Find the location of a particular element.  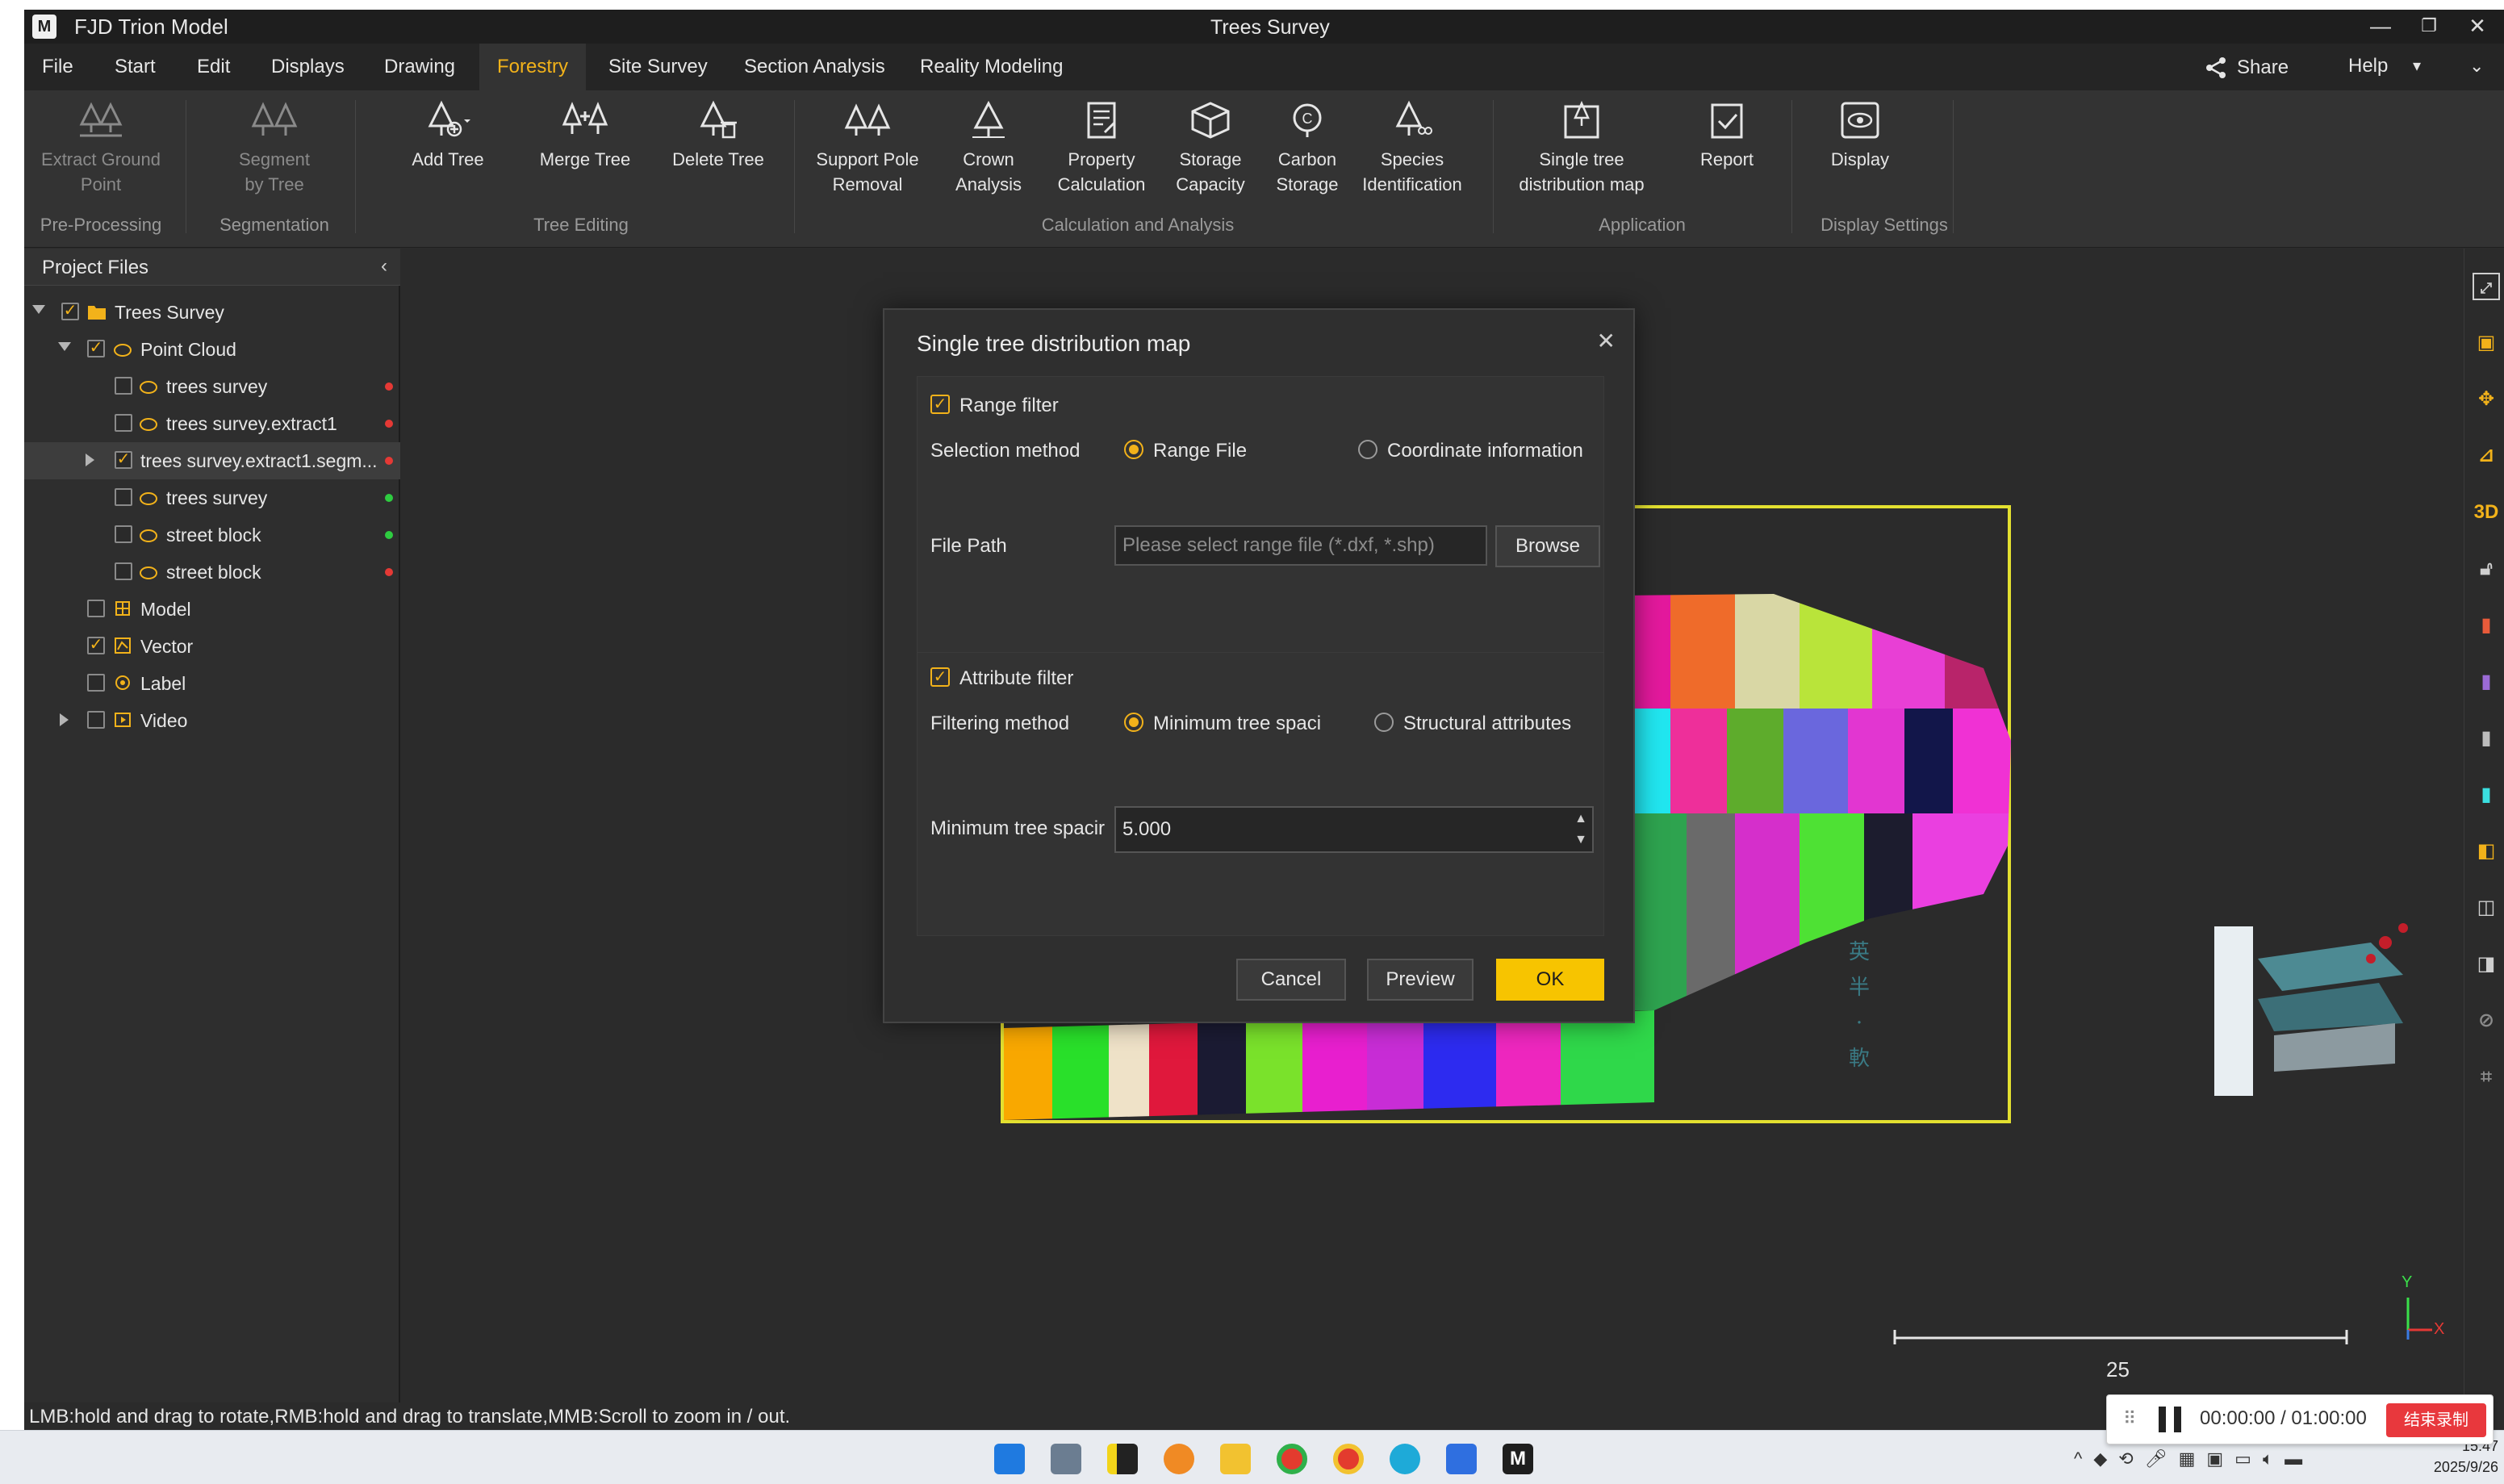

tree-item-point-cloud: ✓ Point Cloud is located at coordinates (212, 350).